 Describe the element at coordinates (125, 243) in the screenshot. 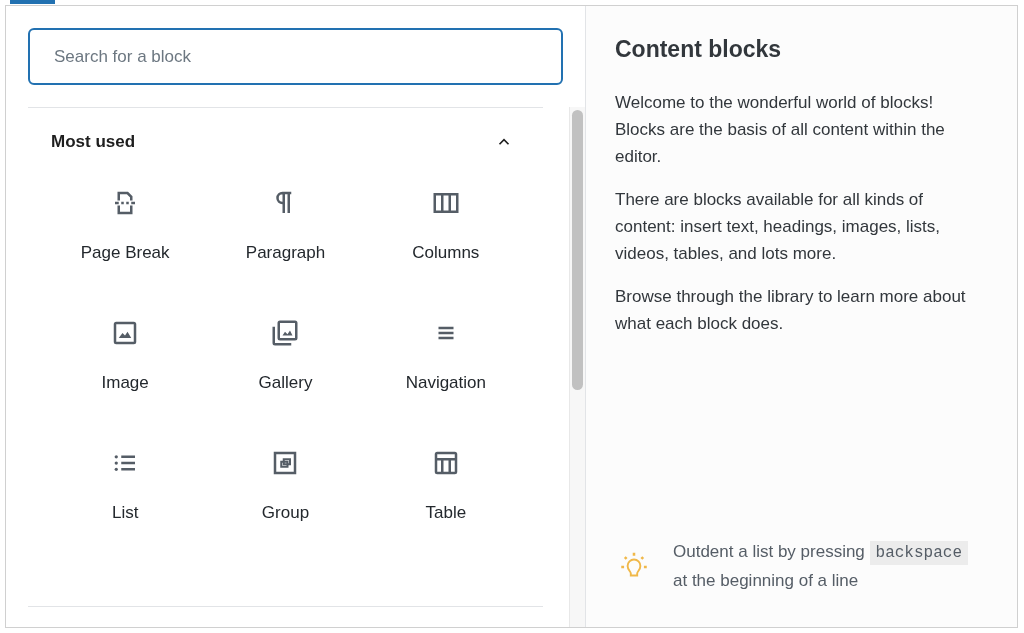

I see `block-item: Page Break` at that location.